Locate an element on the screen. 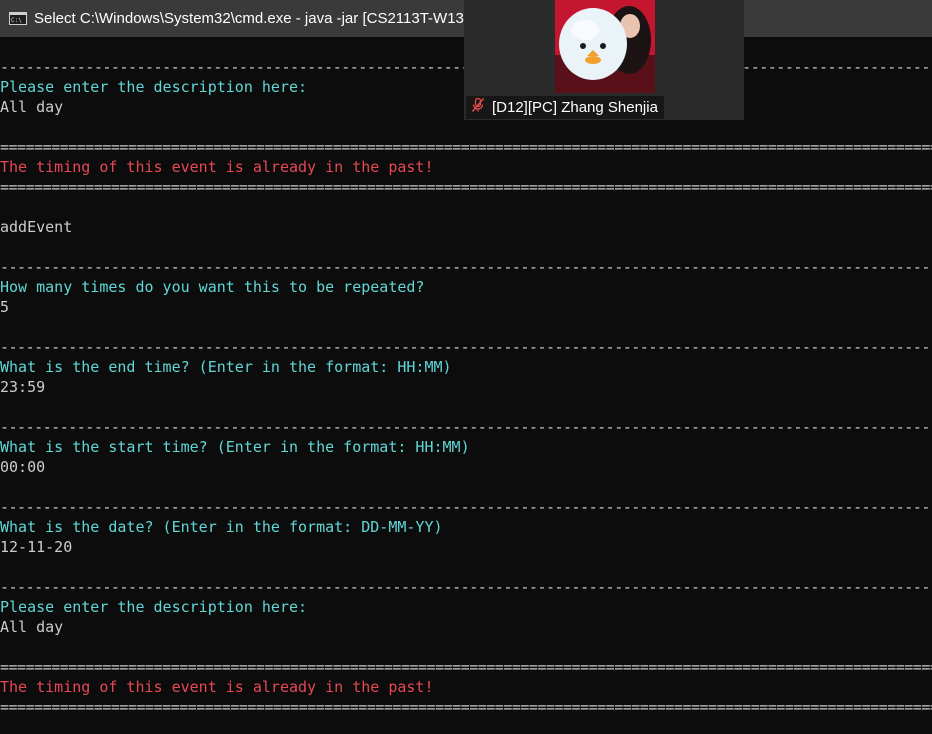  input-line: 23:59 is located at coordinates (23, 387).